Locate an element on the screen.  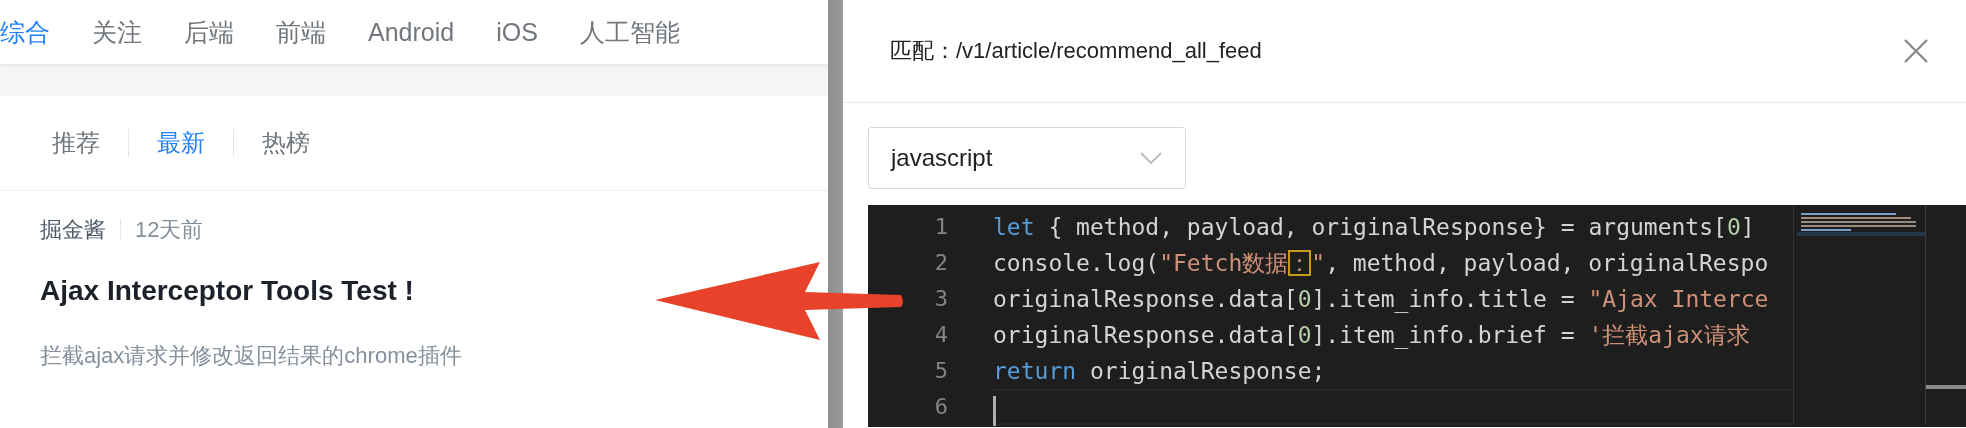
article-summary: 拦截ajax请求并修改返回结果的chrome插件 is located at coordinates (251, 356).